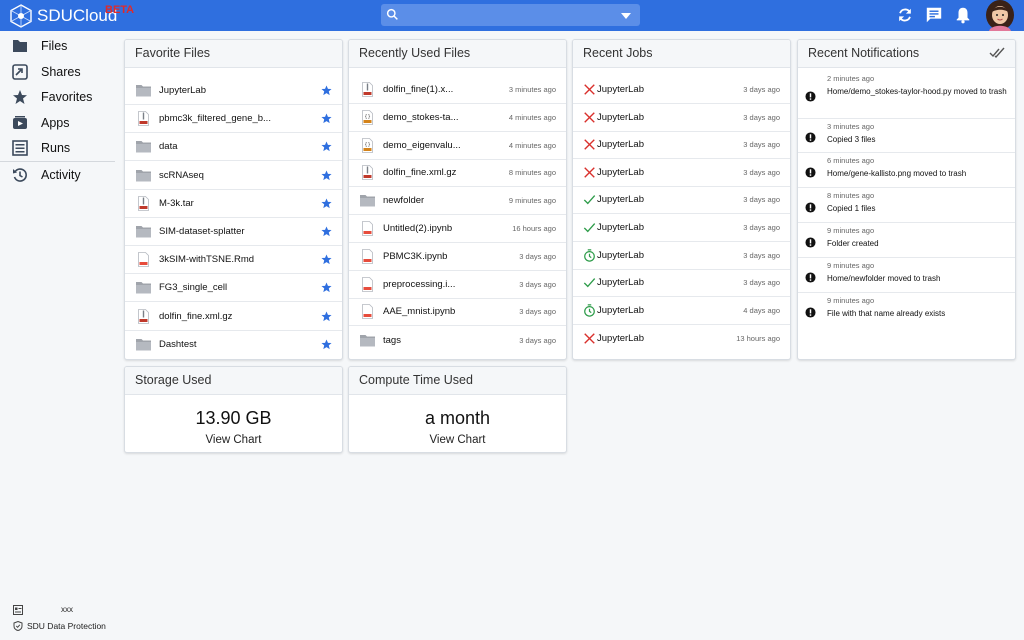 The image size is (1024, 640). I want to click on favorite-file-row: 3kSIM-withTSNE.Rmd, so click(233, 260).